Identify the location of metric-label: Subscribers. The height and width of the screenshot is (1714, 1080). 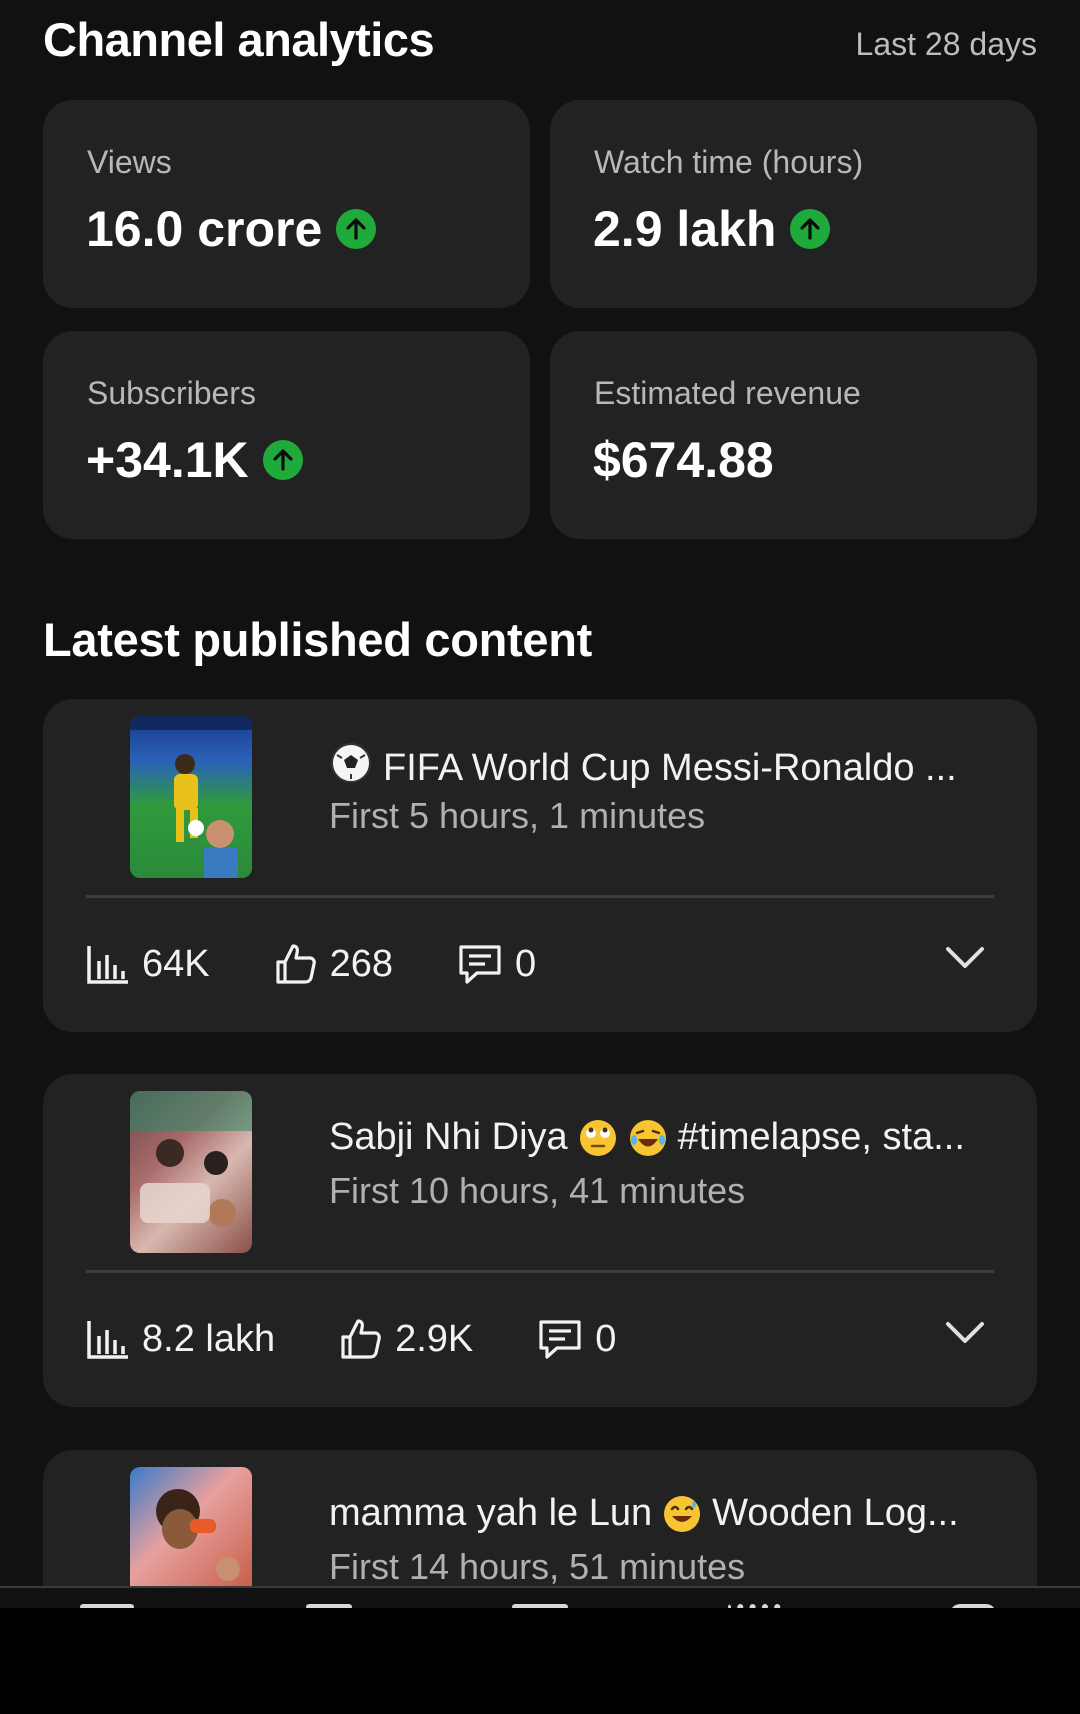
(171, 393).